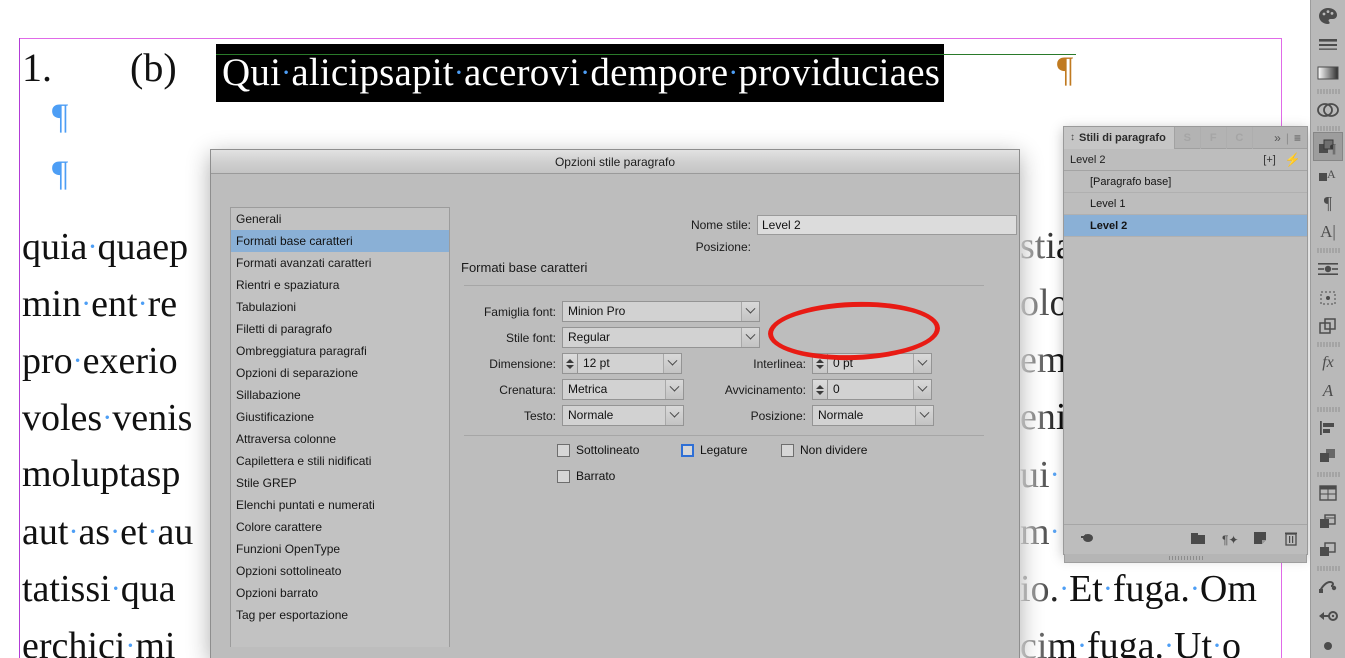 The width and height of the screenshot is (1345, 658). Describe the element at coordinates (608, 450) in the screenshot. I see `underline-label: Sottolineato` at that location.